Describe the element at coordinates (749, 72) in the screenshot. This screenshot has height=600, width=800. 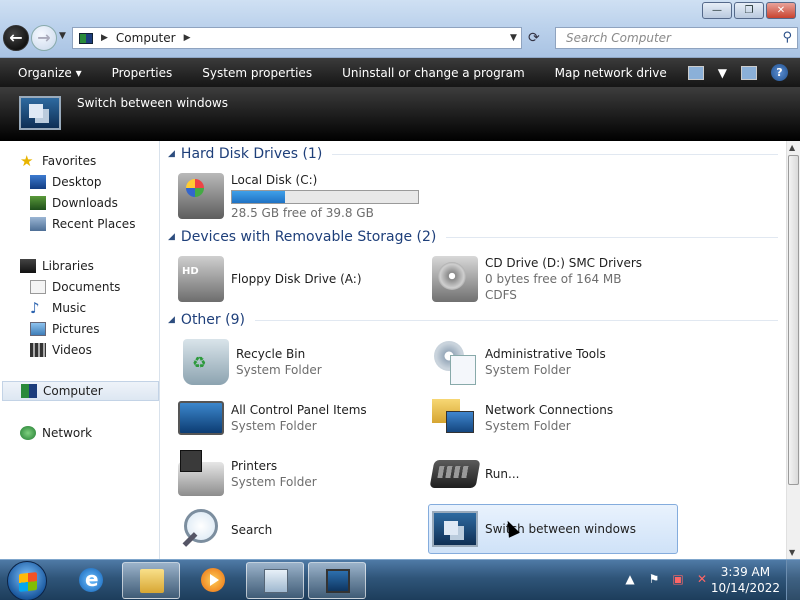
I see `preview-pane-icon` at that location.